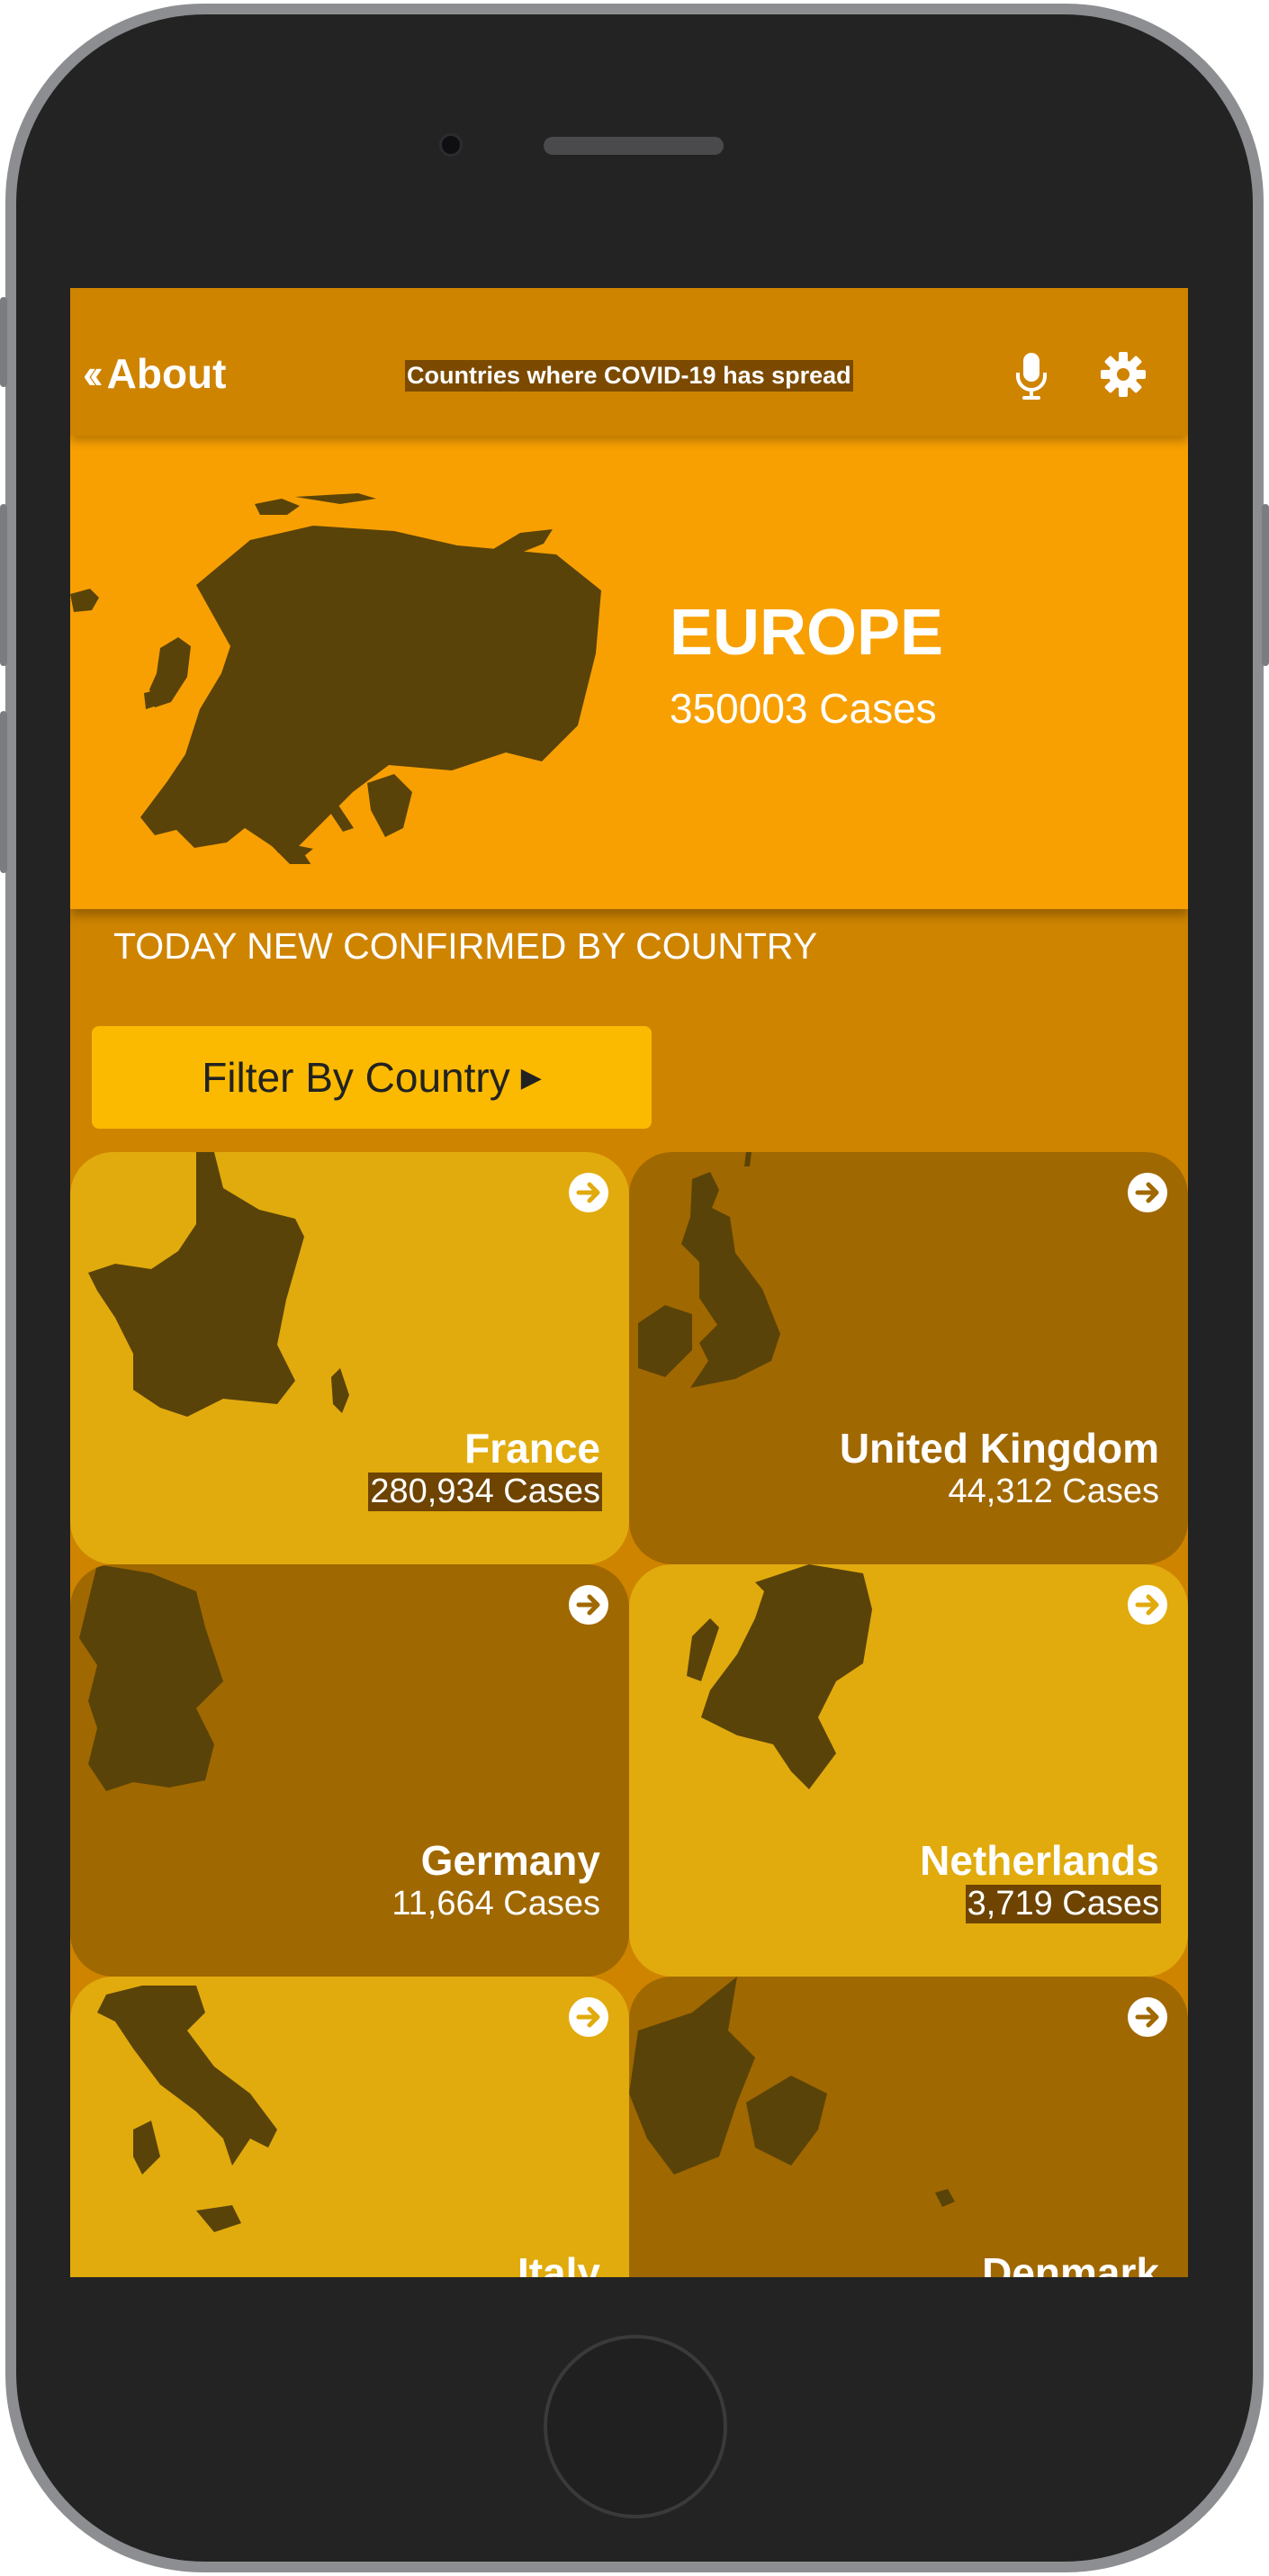 The height and width of the screenshot is (2576, 1269). I want to click on region-cases: 350003 Cases, so click(804, 708).